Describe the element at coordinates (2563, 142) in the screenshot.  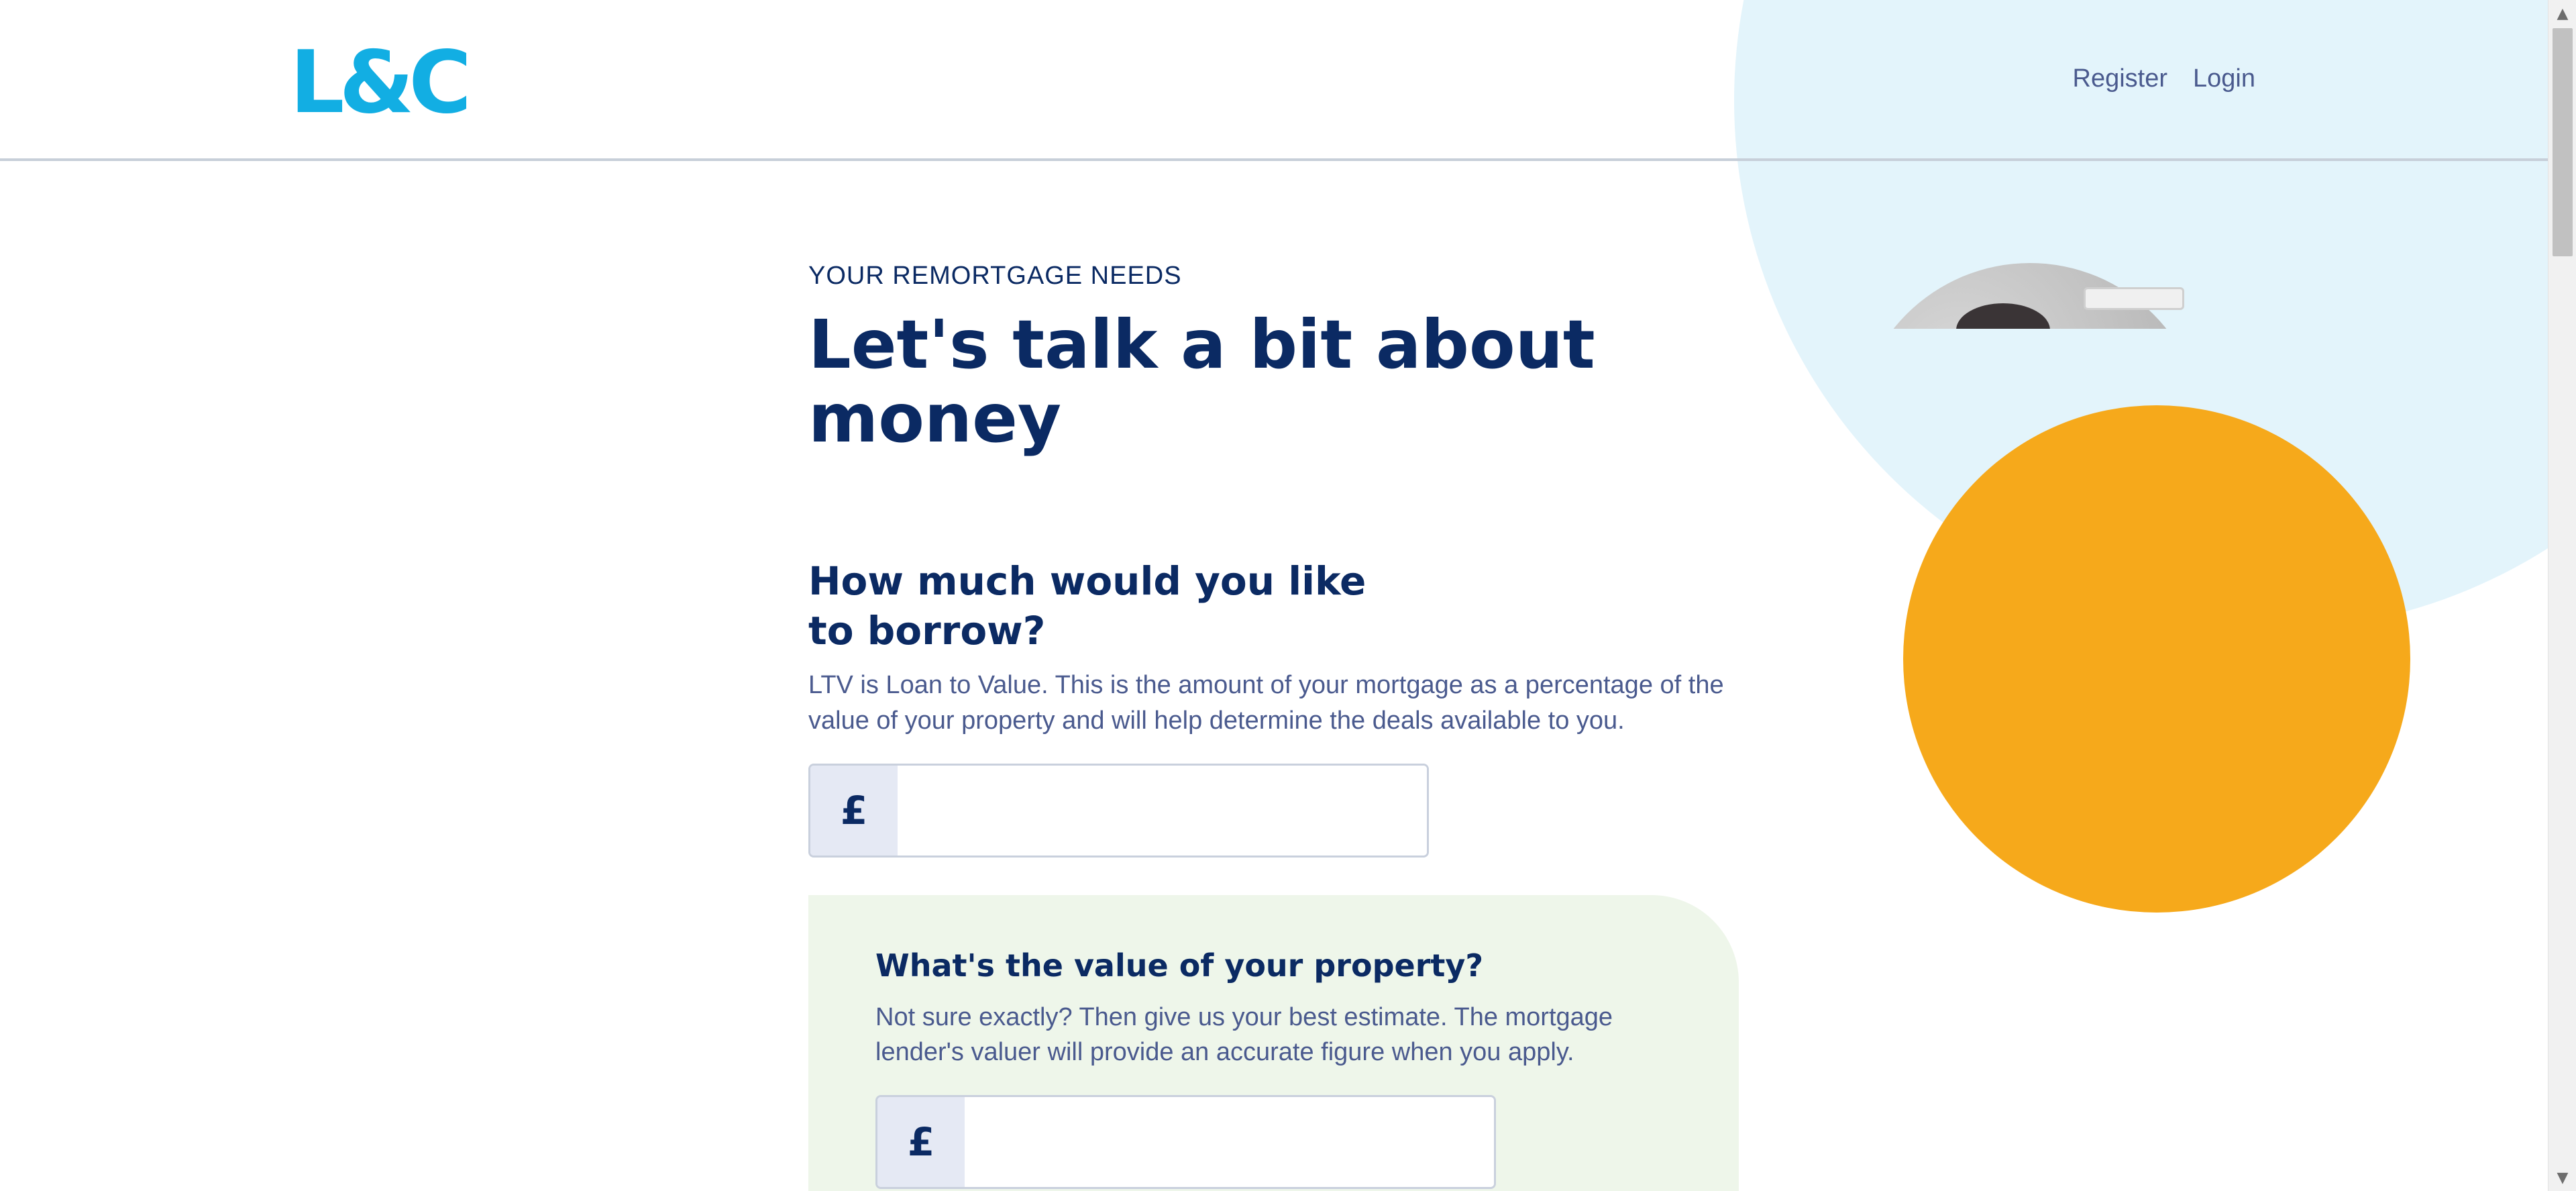
I see `scrollbar-thumb` at that location.